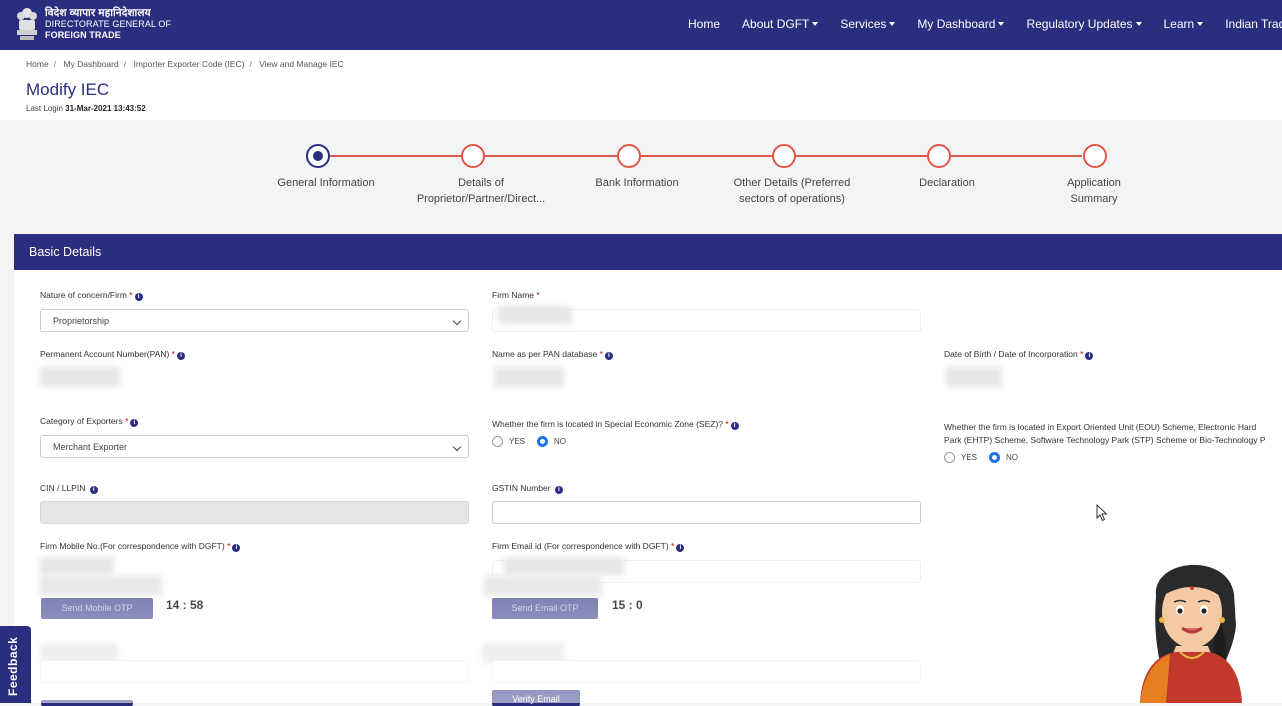  What do you see at coordinates (1102, 513) in the screenshot?
I see `mouse-cursor-icon` at bounding box center [1102, 513].